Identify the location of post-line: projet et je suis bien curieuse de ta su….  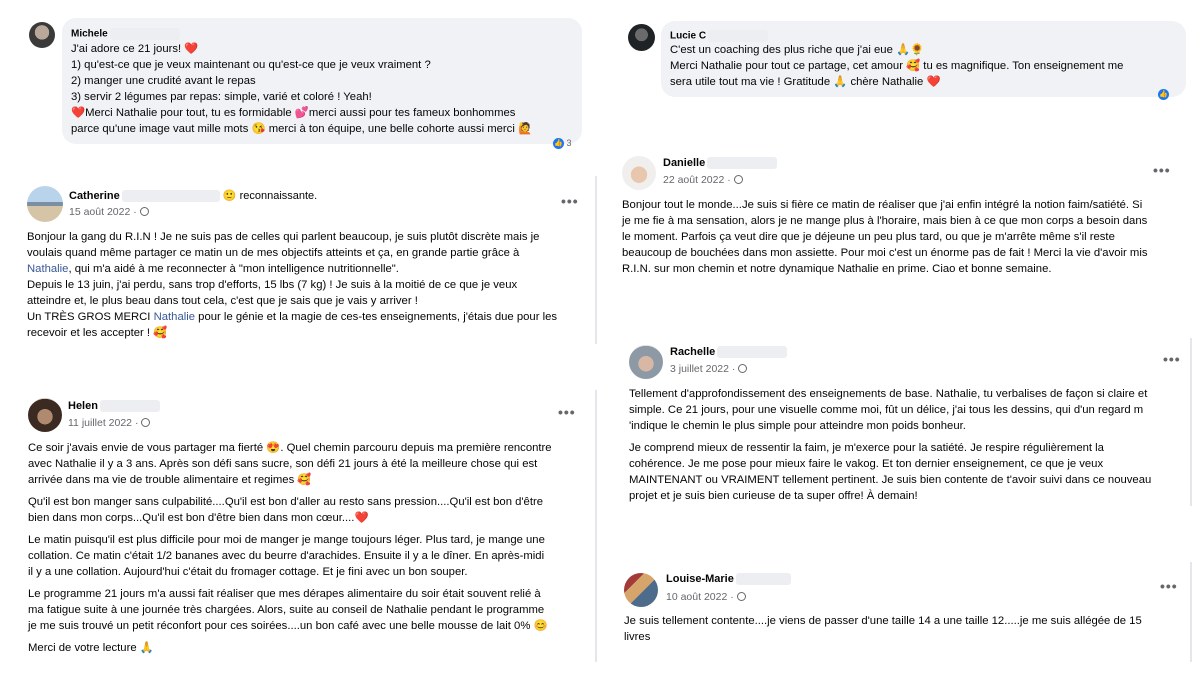
(773, 496).